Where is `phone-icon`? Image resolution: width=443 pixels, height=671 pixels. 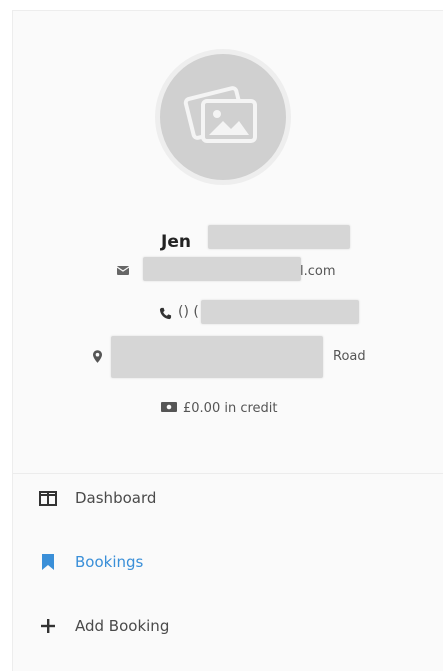
phone-icon is located at coordinates (165, 315).